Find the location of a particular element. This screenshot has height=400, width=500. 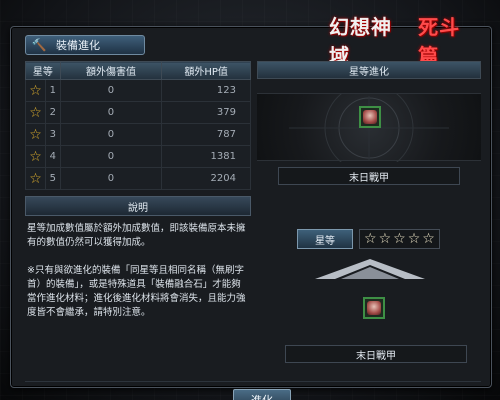

grade-cell: 3 is located at coordinates (53, 134).